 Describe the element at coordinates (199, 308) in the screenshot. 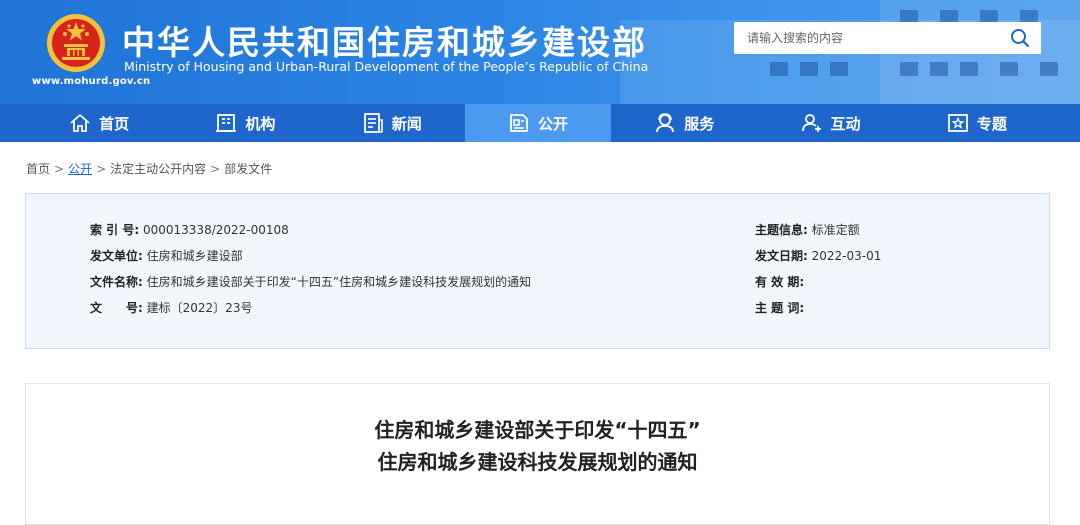

I see `meta-value: 建标〔2022〕23号` at that location.